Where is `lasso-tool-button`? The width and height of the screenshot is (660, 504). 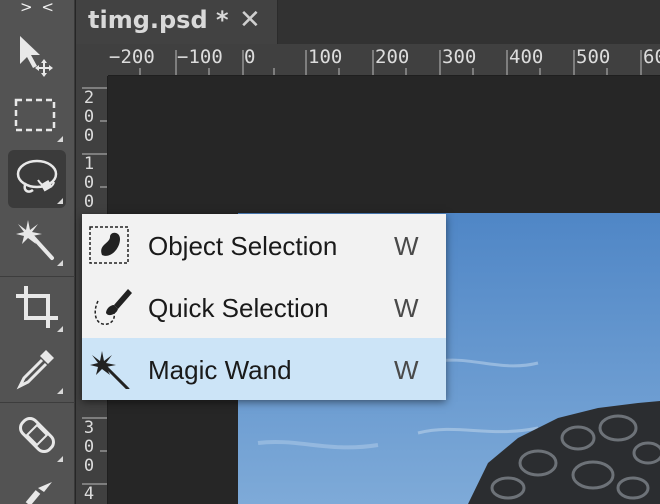
lasso-tool-button is located at coordinates (37, 179).